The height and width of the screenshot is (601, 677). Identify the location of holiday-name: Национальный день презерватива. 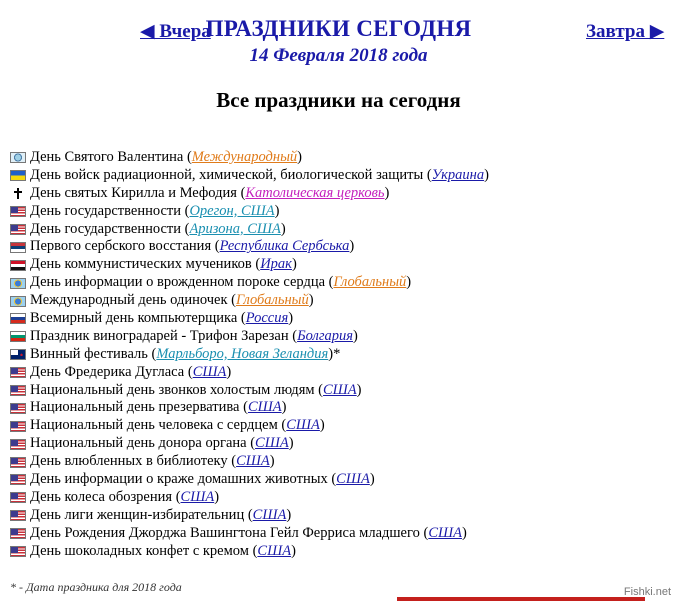
(135, 407).